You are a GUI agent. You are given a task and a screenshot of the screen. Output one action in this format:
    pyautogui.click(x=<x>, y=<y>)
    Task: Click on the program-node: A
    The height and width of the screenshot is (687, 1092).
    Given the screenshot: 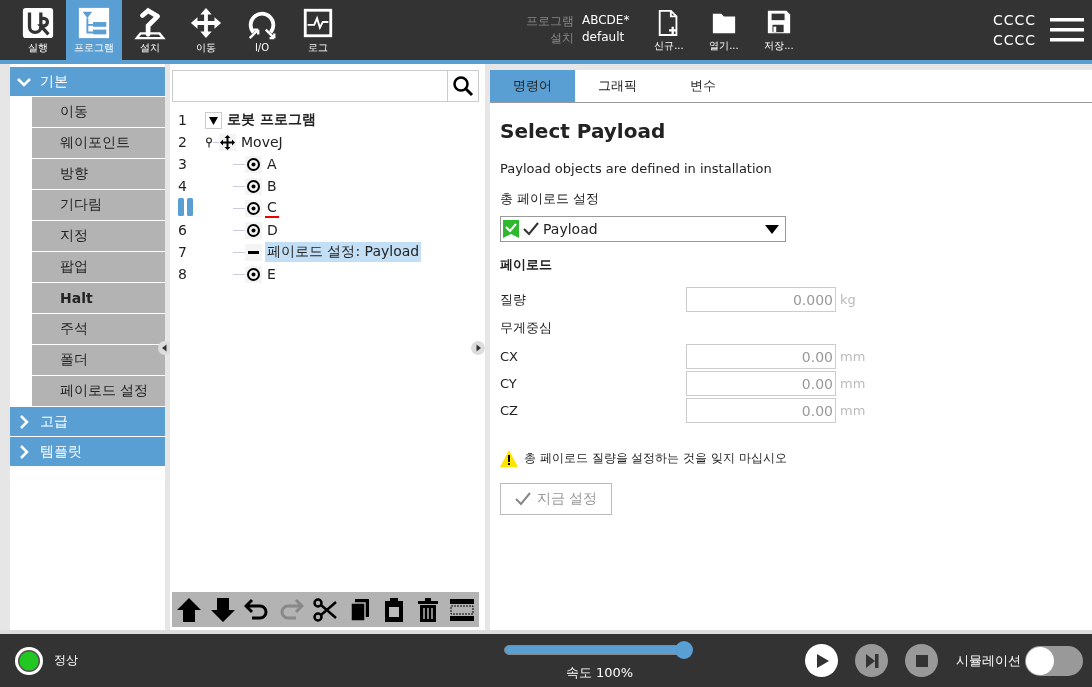 What is the action you would take?
    pyautogui.click(x=272, y=164)
    